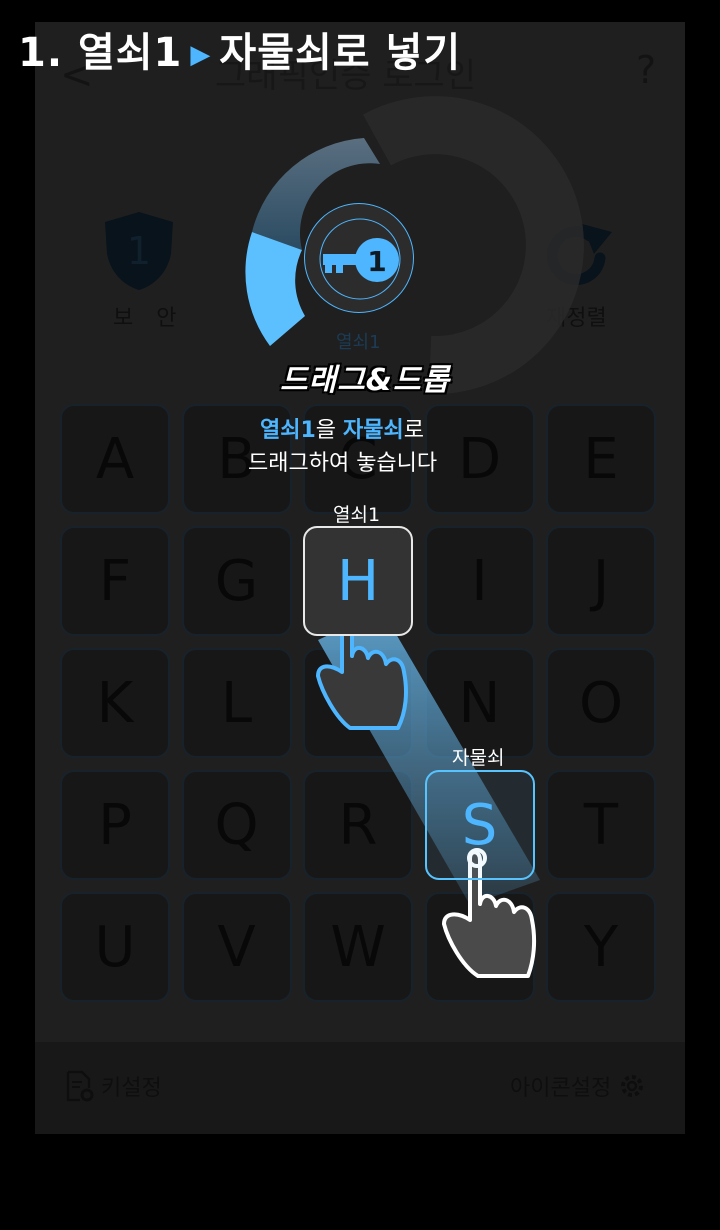 This screenshot has height=1230, width=720. I want to click on keypad-key-h: H, so click(358, 581).